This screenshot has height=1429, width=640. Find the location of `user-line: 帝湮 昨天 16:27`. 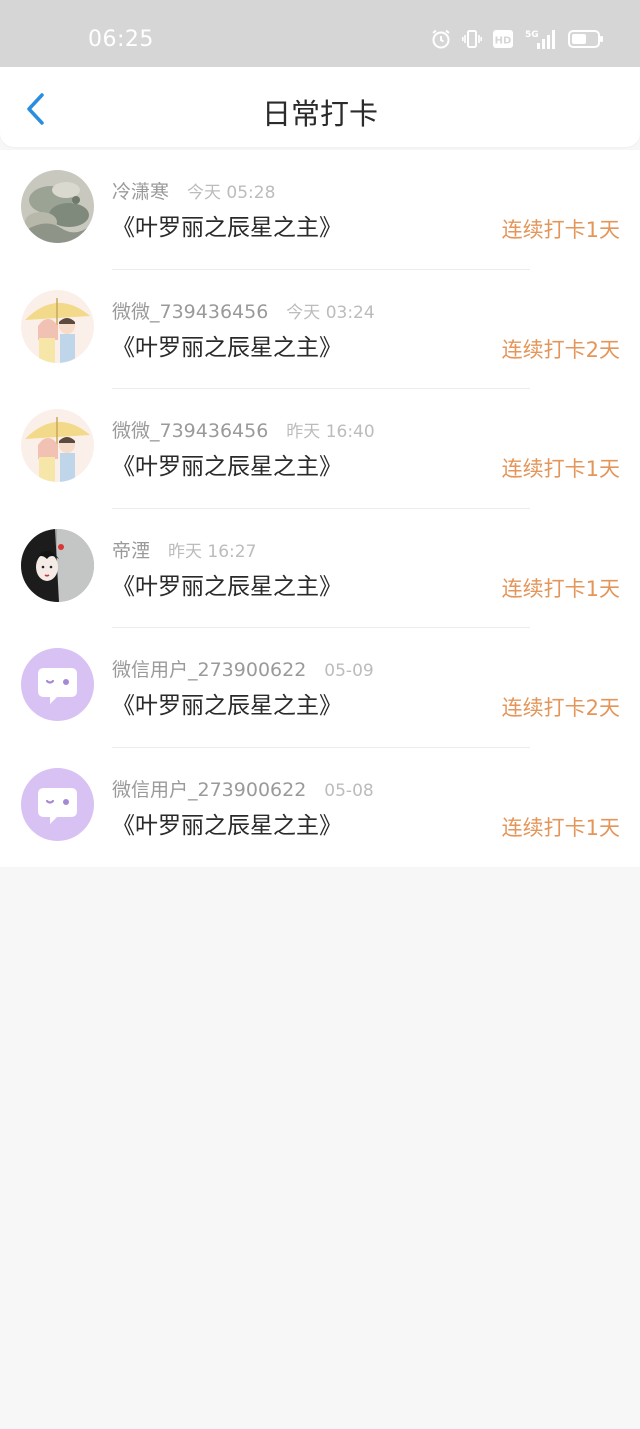

user-line: 帝湮 昨天 16:27 is located at coordinates (184, 549).